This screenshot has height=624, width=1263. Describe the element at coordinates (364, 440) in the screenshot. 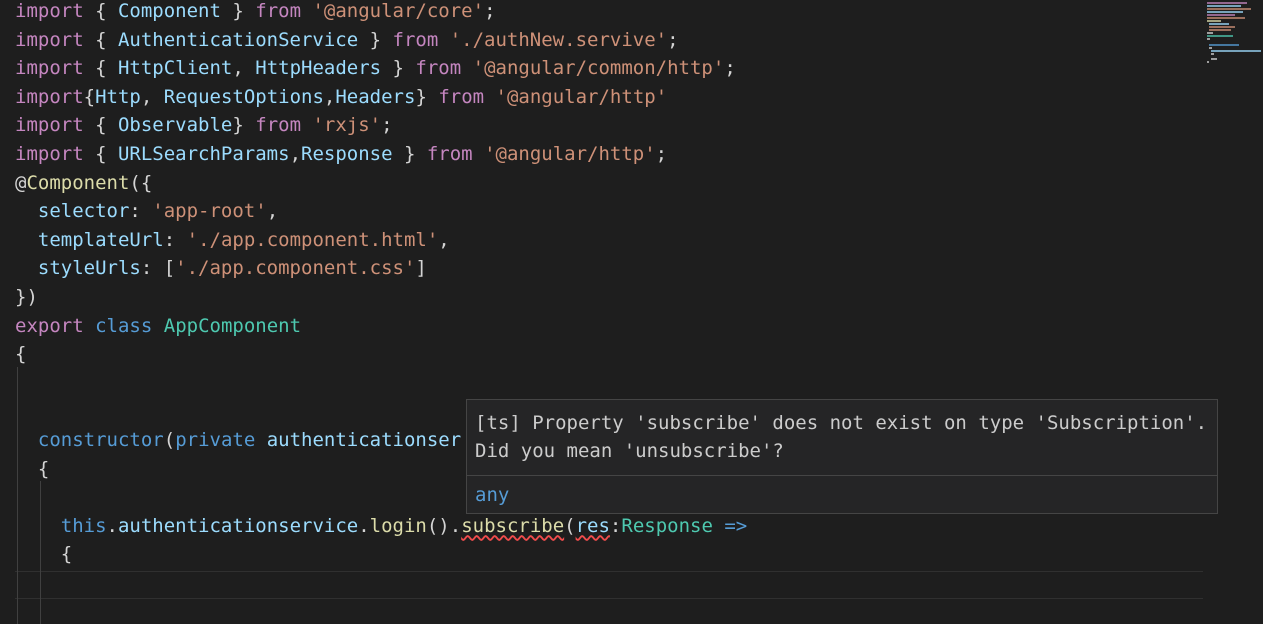

I see `code-token: authenticationser` at that location.